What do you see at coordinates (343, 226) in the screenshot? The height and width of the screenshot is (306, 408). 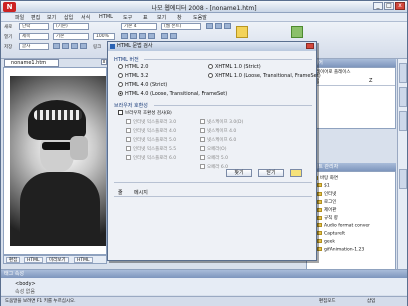 I see `tree-item-6: Audio format conver` at bounding box center [343, 226].